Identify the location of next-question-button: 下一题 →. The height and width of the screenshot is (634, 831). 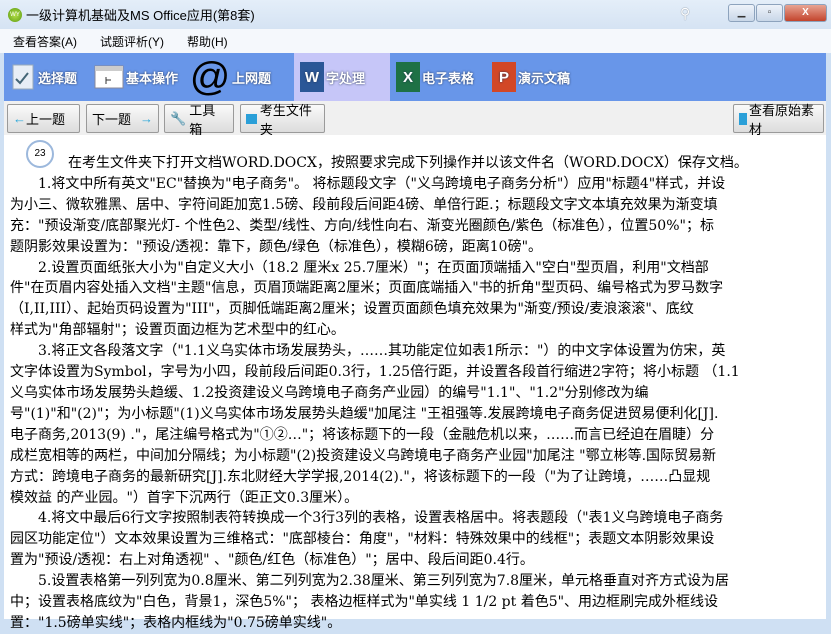
(122, 118).